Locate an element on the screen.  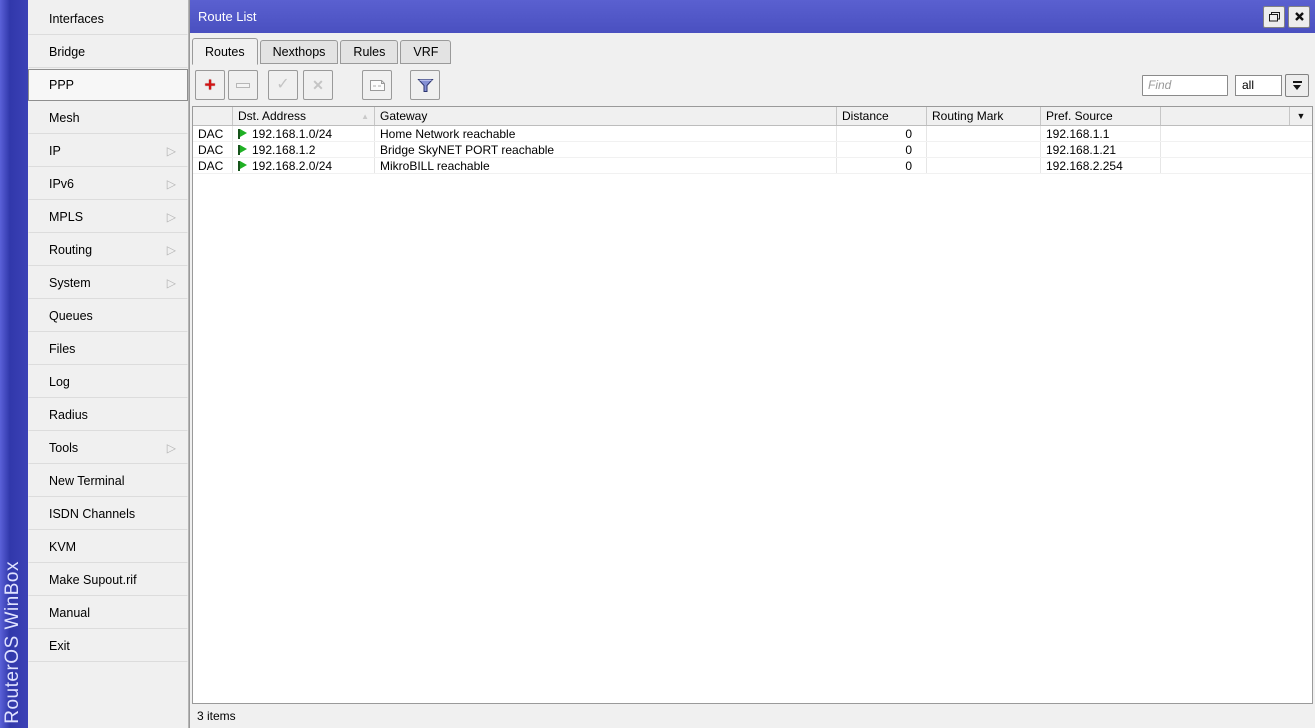
sidebar-item-manual: Manual is located at coordinates (108, 613).